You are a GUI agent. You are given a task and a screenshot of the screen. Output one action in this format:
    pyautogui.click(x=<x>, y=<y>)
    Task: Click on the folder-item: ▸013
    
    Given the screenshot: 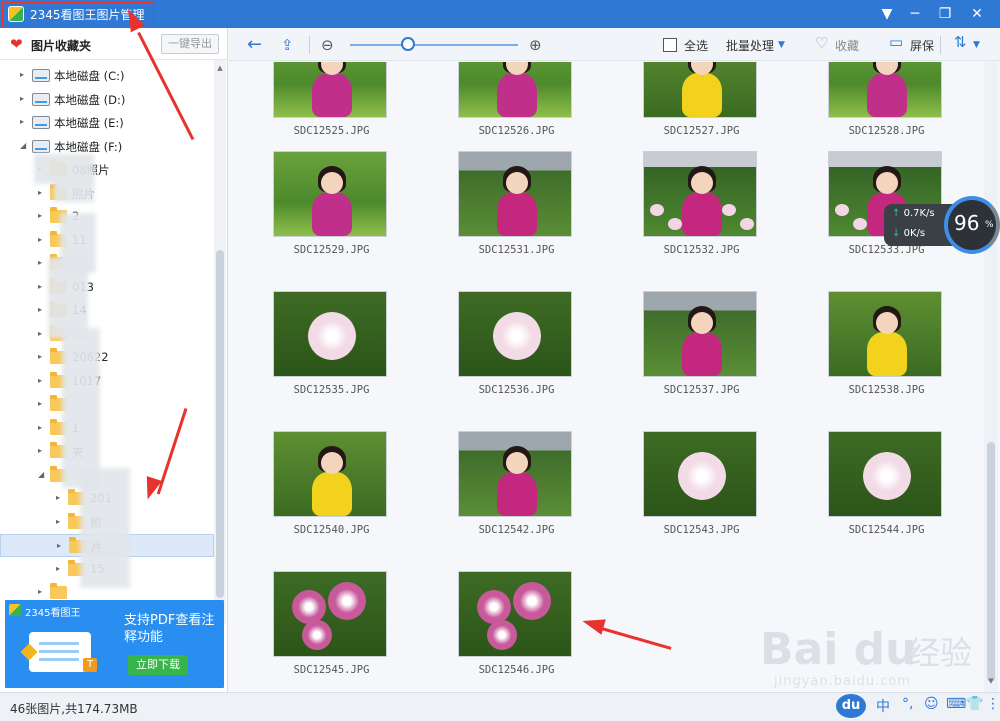 What is the action you would take?
    pyautogui.click(x=107, y=287)
    